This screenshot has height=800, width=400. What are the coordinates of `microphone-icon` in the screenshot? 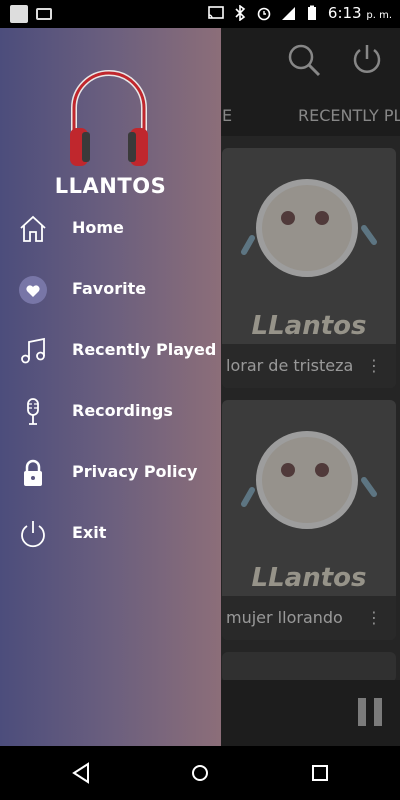 It's located at (33, 411).